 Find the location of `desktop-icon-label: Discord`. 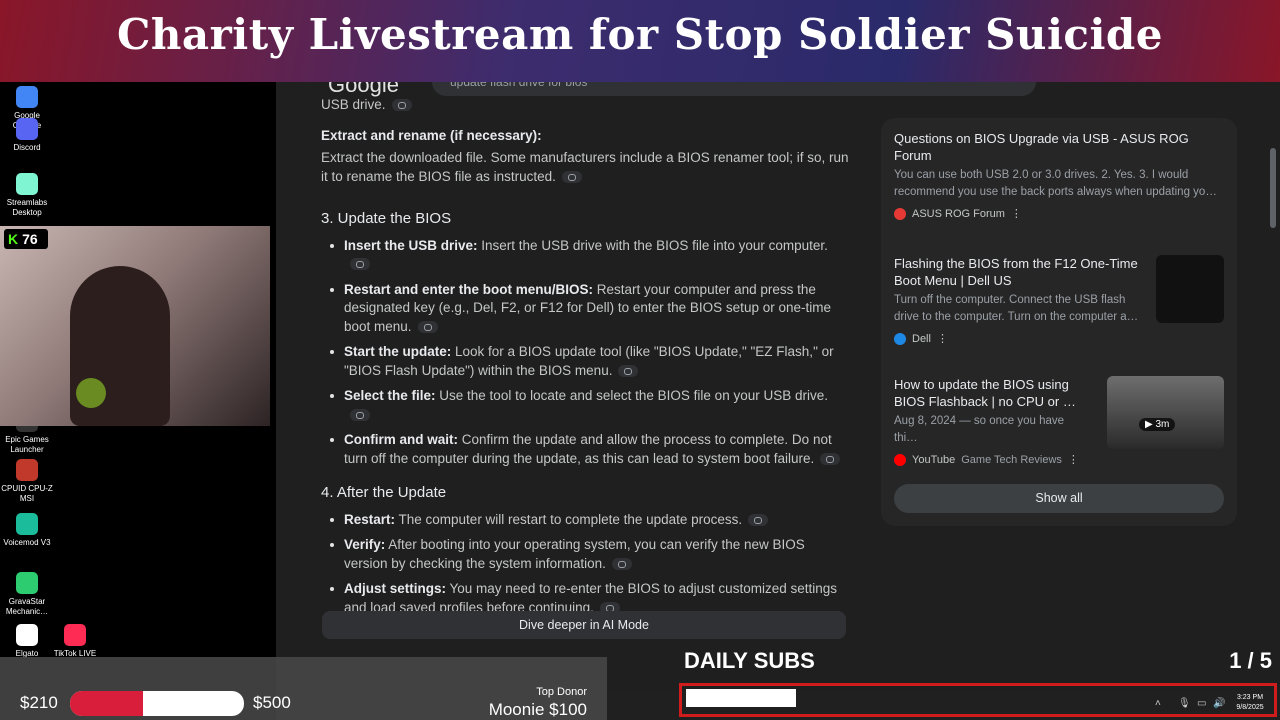

desktop-icon-label: Discord is located at coordinates (27, 147).